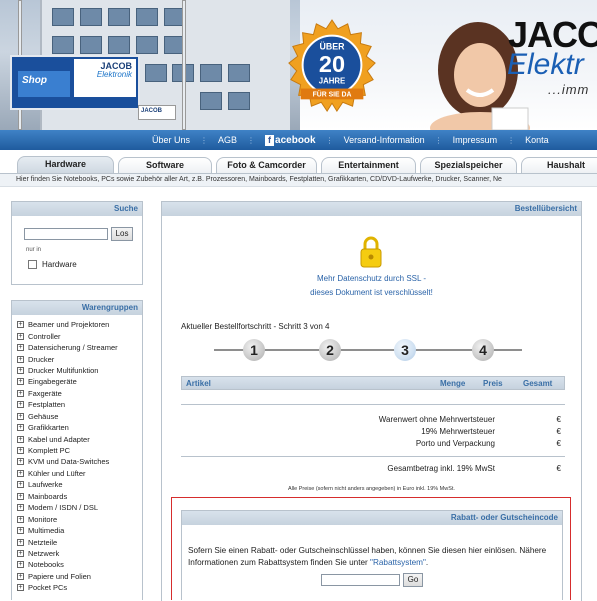 The image size is (597, 601). What do you see at coordinates (360, 580) in the screenshot?
I see `coupon-code-input` at bounding box center [360, 580].